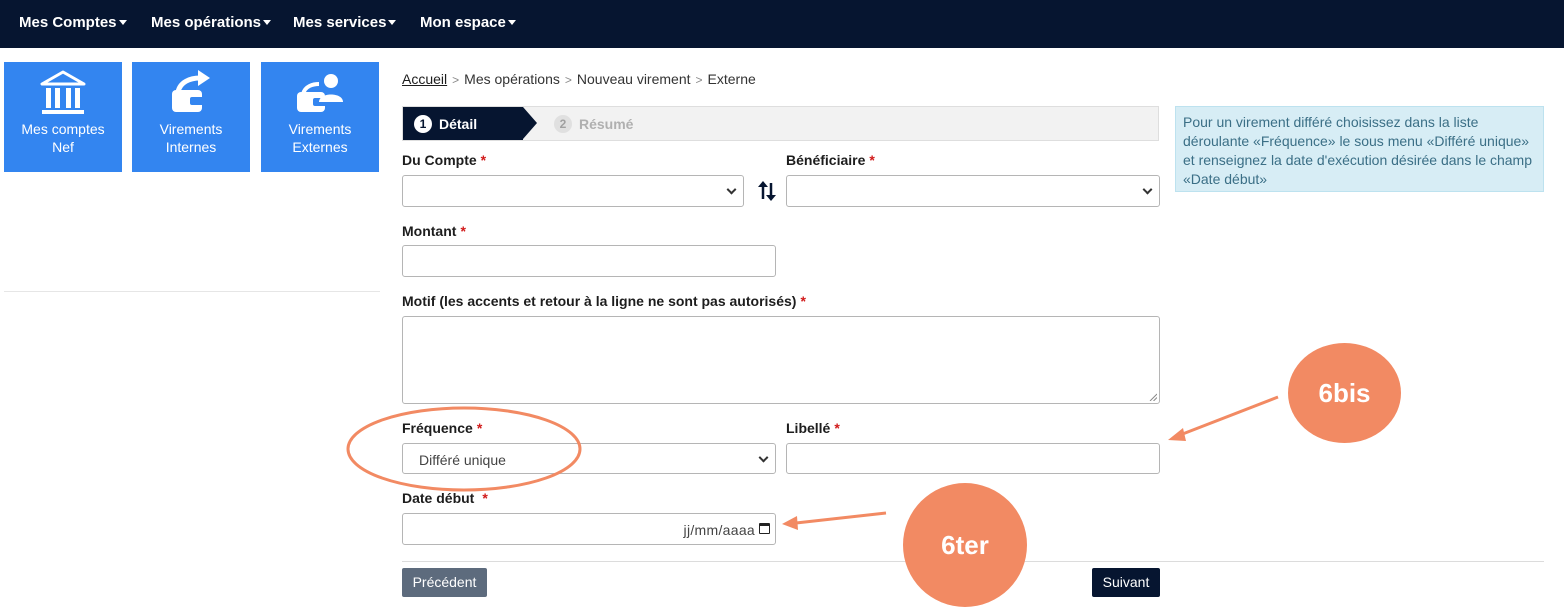  I want to click on step-number: 1, so click(423, 124).